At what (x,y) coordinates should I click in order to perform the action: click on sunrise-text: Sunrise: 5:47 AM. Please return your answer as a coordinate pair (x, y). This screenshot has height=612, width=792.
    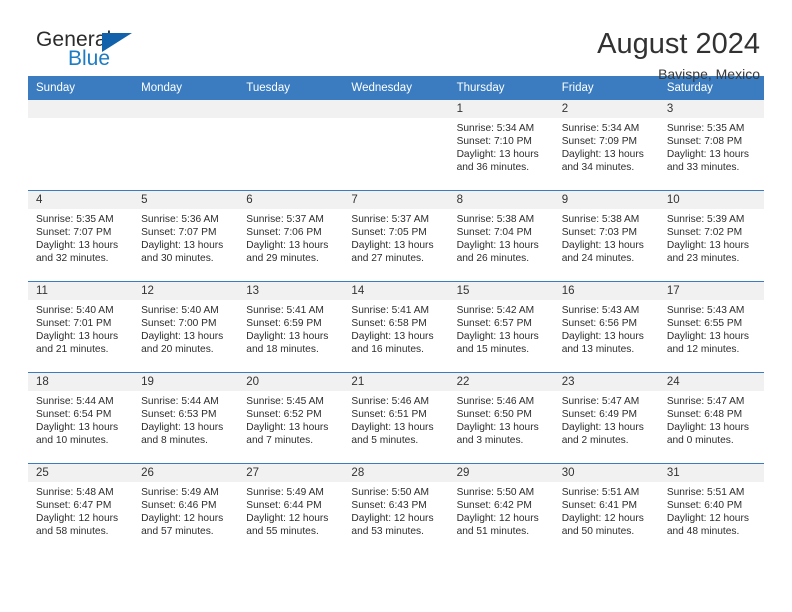
    Looking at the image, I should click on (600, 401).